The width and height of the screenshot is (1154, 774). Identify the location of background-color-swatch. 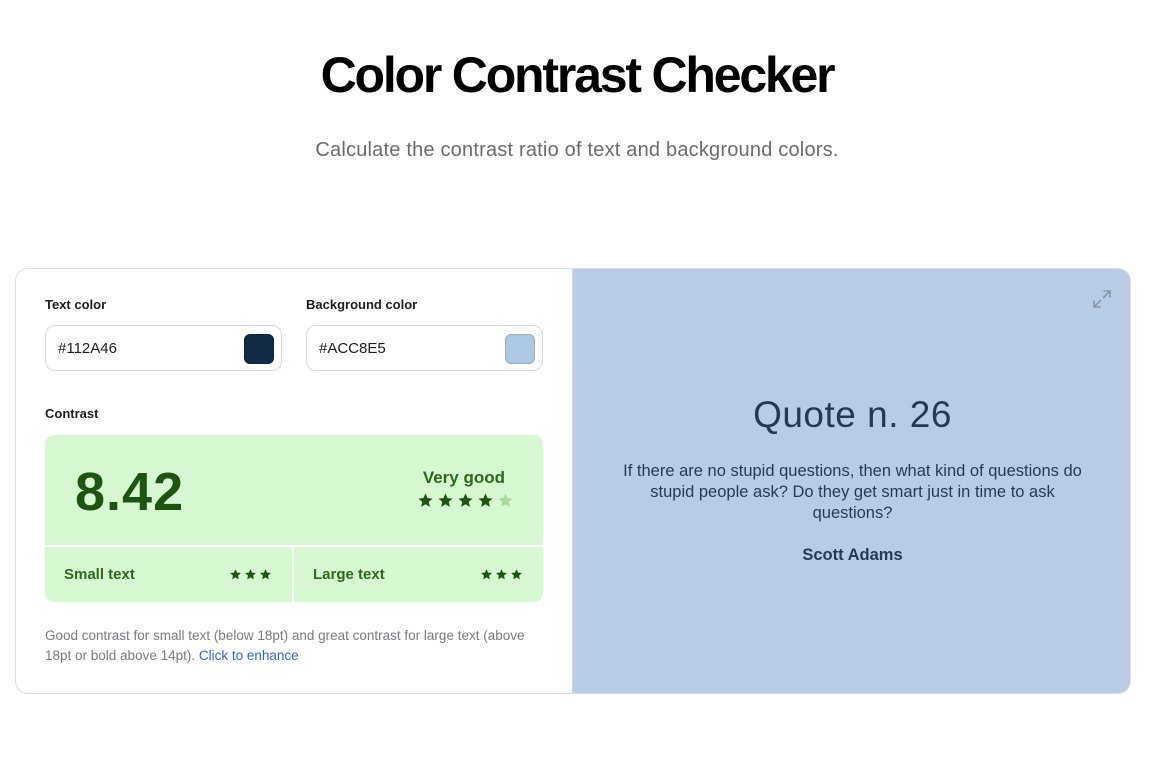
(520, 349).